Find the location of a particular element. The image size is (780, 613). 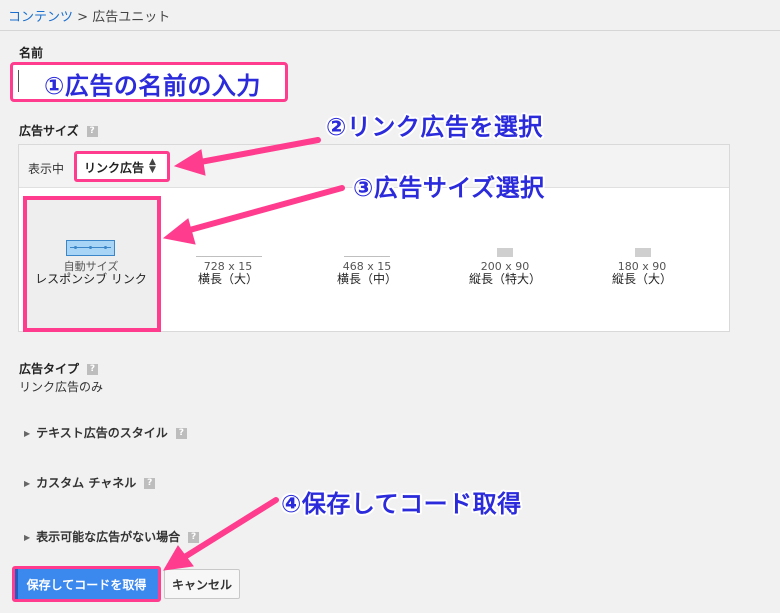

arrow-to-save is located at coordinates (229, 529).